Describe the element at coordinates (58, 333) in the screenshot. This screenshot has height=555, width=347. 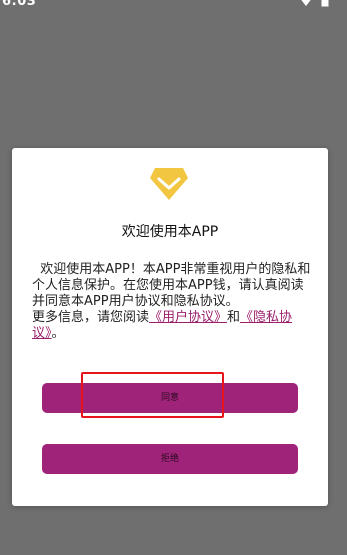
I see `message-suffix: 。` at that location.